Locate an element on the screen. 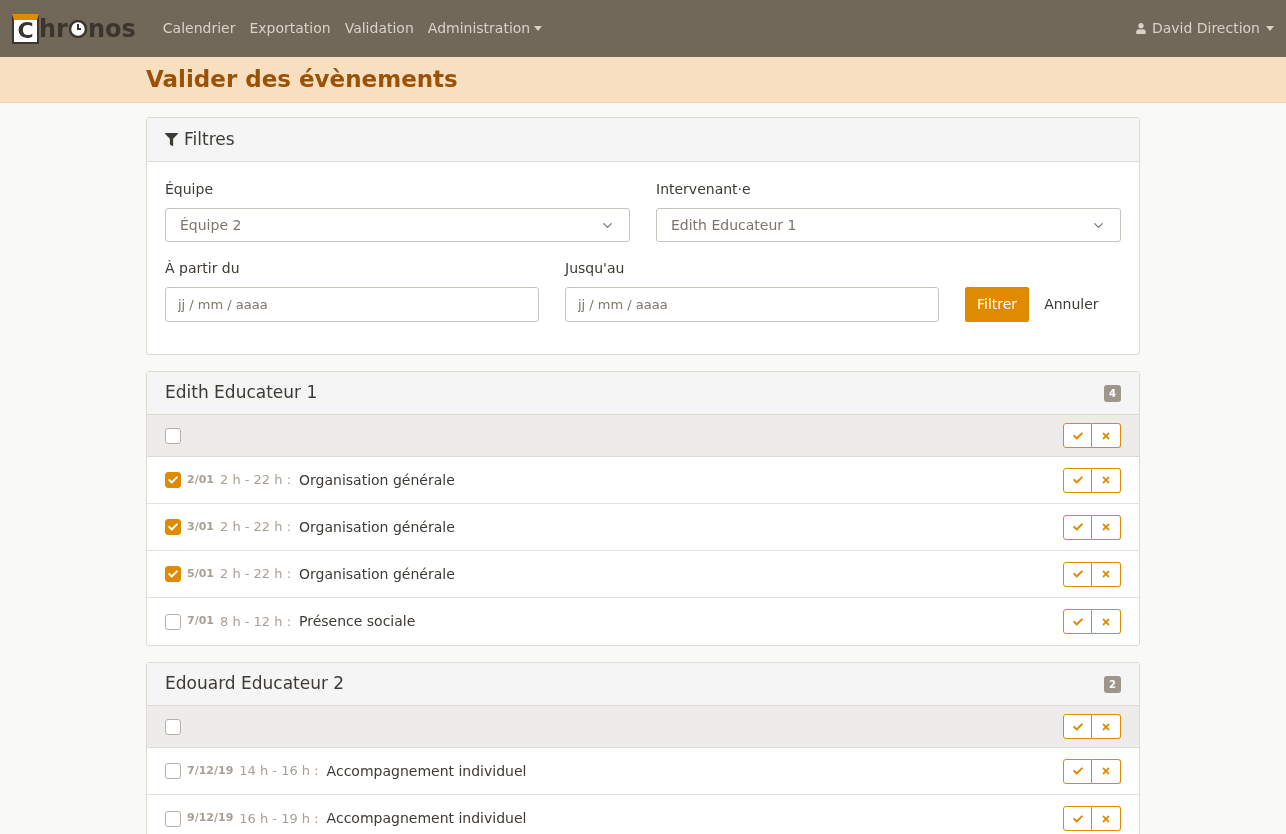 Image resolution: width=1286 pixels, height=834 pixels. count-badge: 2 is located at coordinates (1112, 684).